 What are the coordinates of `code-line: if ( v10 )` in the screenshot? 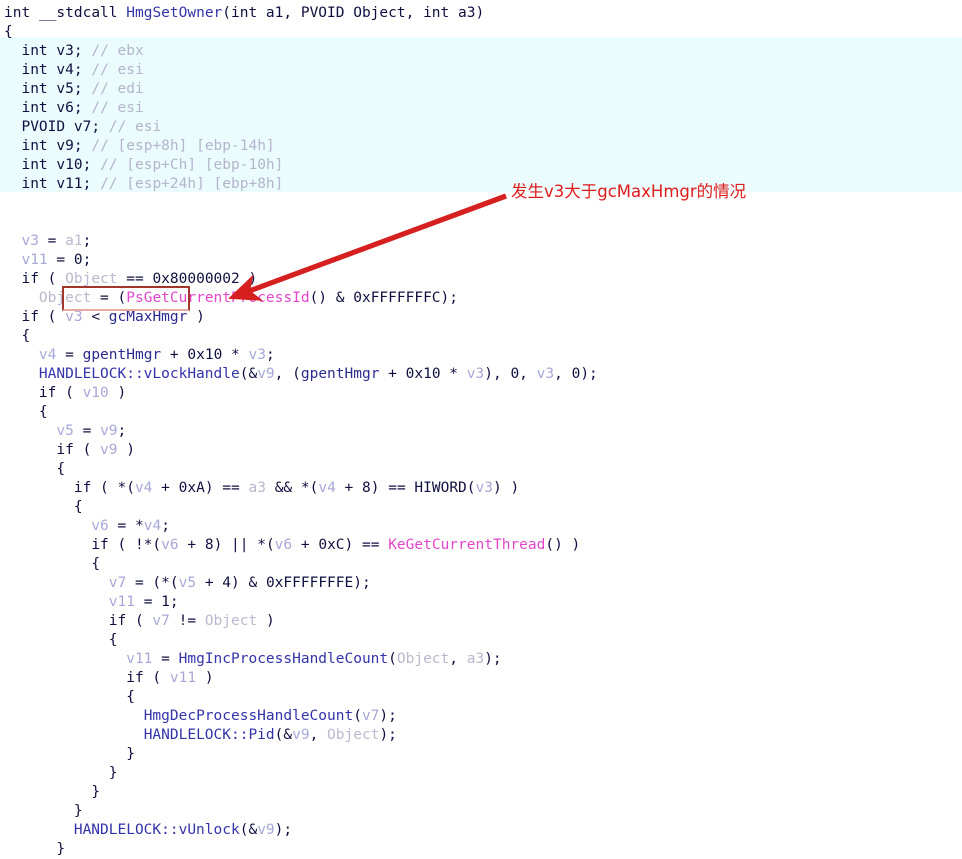 It's located at (483, 393).